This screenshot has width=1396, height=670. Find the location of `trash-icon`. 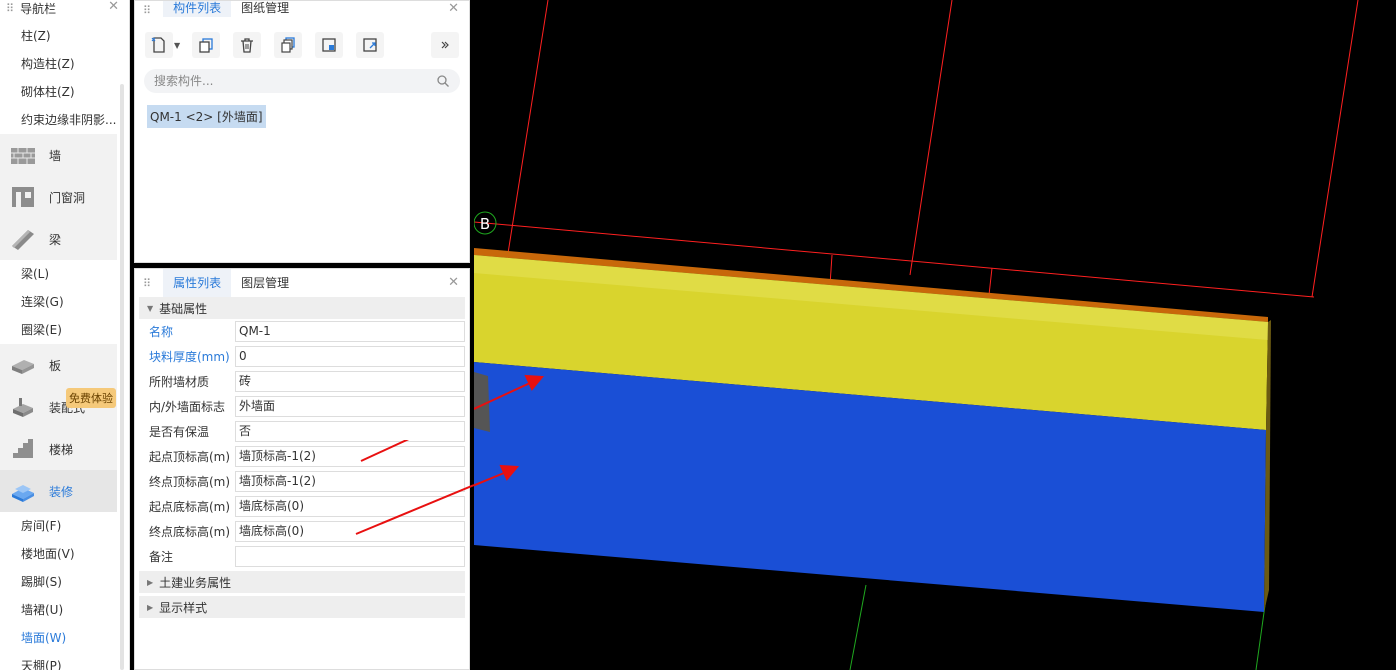

trash-icon is located at coordinates (247, 45).